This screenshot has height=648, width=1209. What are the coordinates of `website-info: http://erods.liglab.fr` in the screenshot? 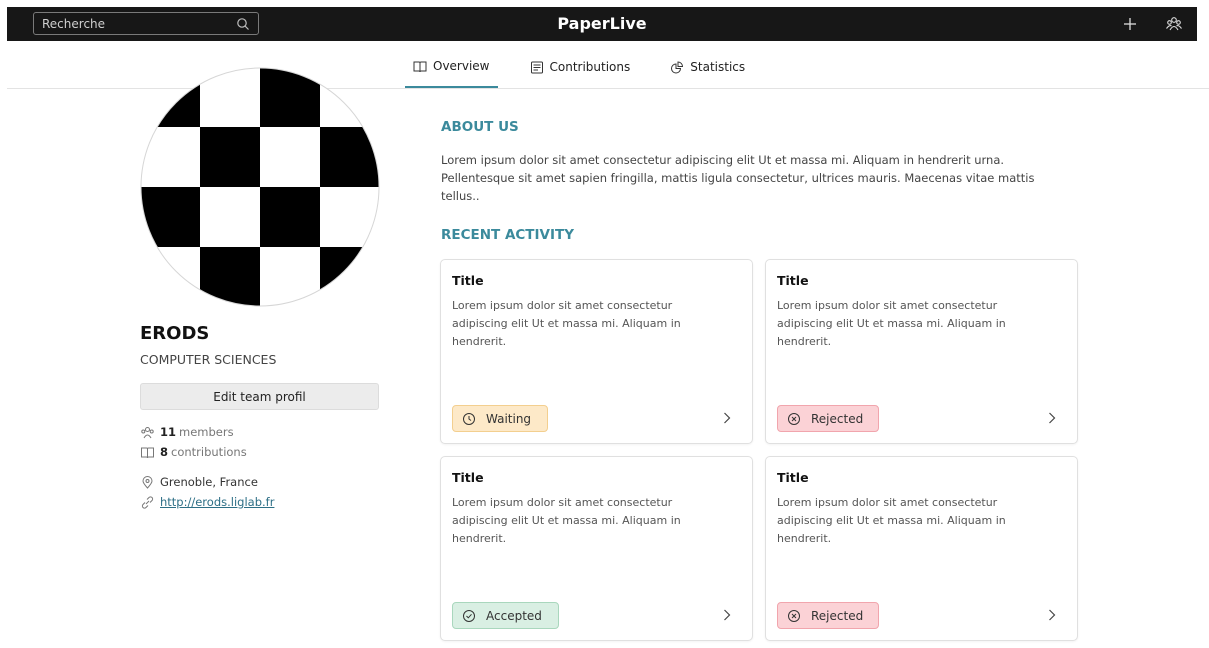 It's located at (207, 502).